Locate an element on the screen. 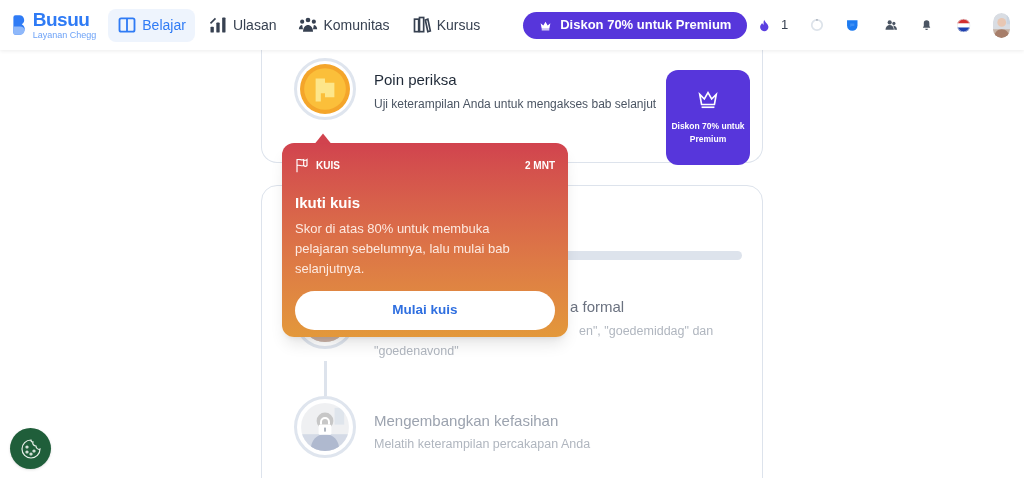 This screenshot has width=1024, height=478. premium-card-text: Diskon 70% untuk Premium is located at coordinates (708, 133).